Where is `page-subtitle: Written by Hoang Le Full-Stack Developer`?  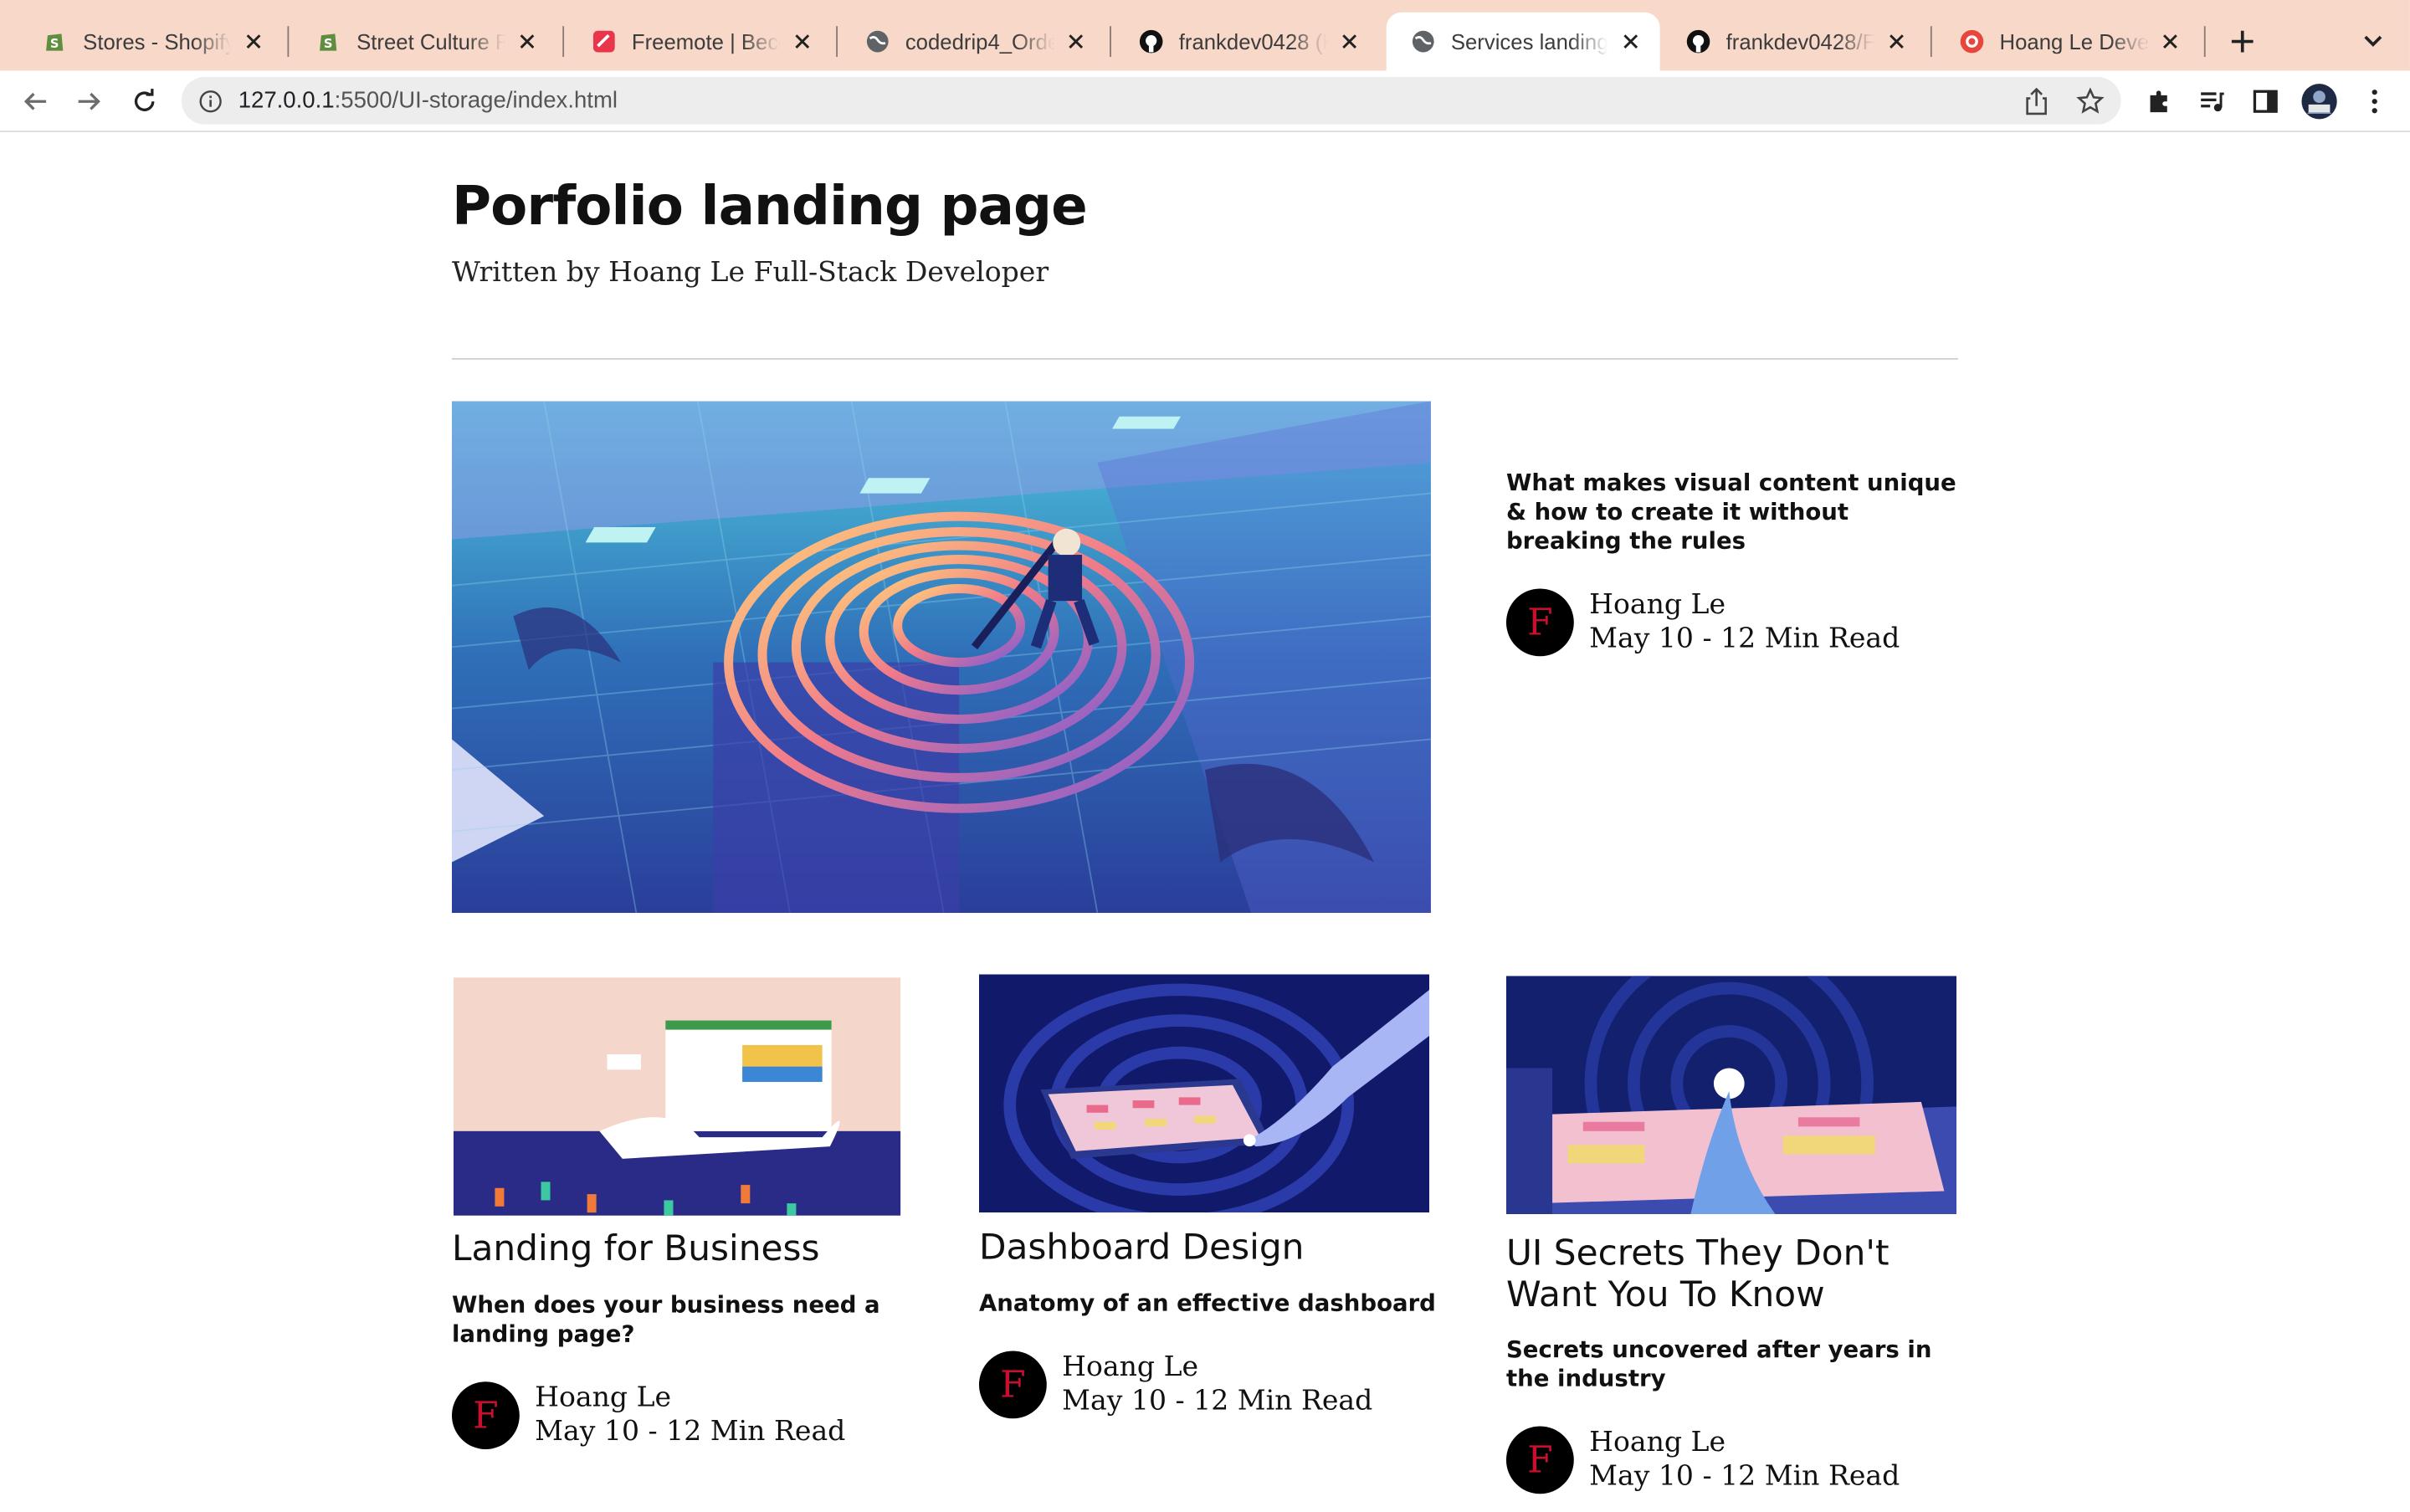 page-subtitle: Written by Hoang Le Full-Stack Developer is located at coordinates (750, 273).